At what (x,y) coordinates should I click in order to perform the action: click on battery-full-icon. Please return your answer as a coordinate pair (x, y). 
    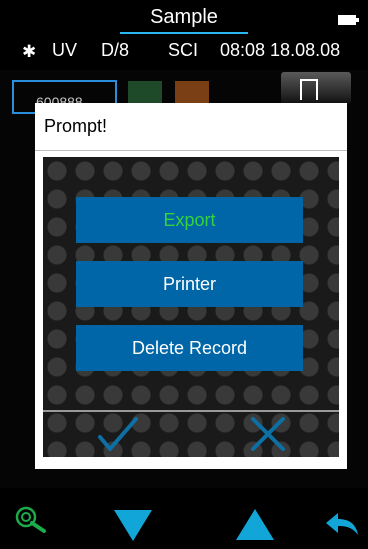
    Looking at the image, I should click on (348, 20).